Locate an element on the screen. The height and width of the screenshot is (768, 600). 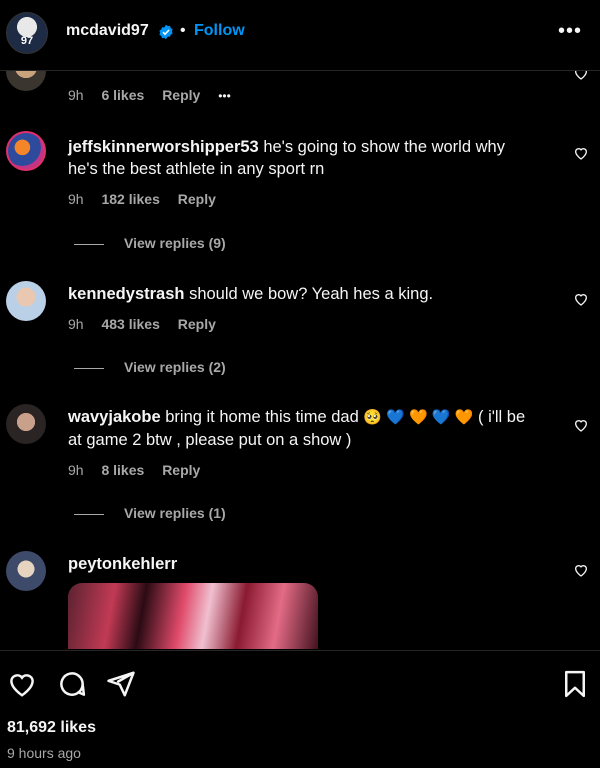
comment-more-icon: ••• is located at coordinates (224, 96).